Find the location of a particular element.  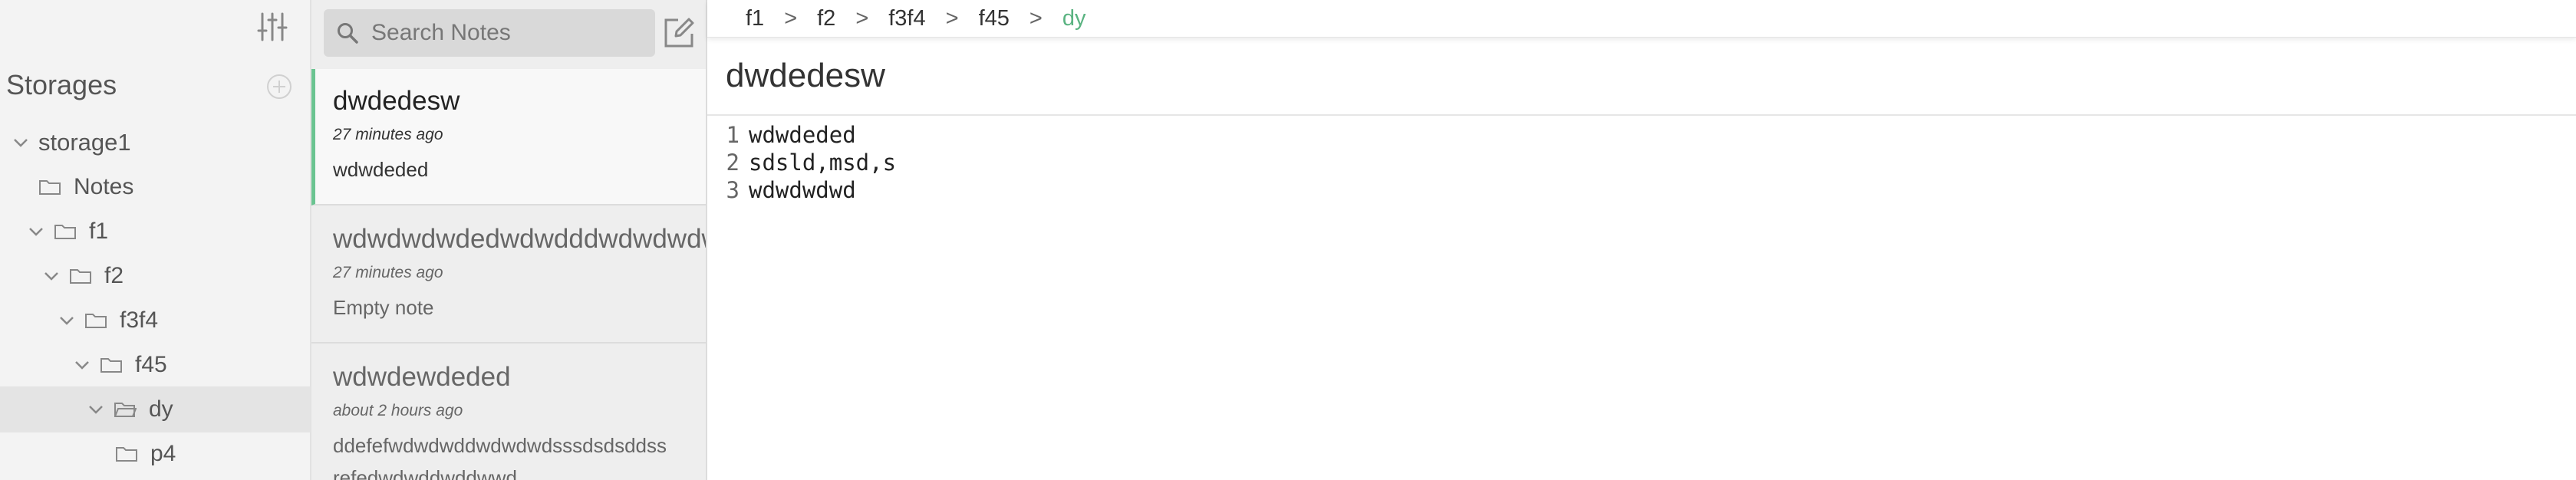

line-text: wdwdeded is located at coordinates (802, 135).